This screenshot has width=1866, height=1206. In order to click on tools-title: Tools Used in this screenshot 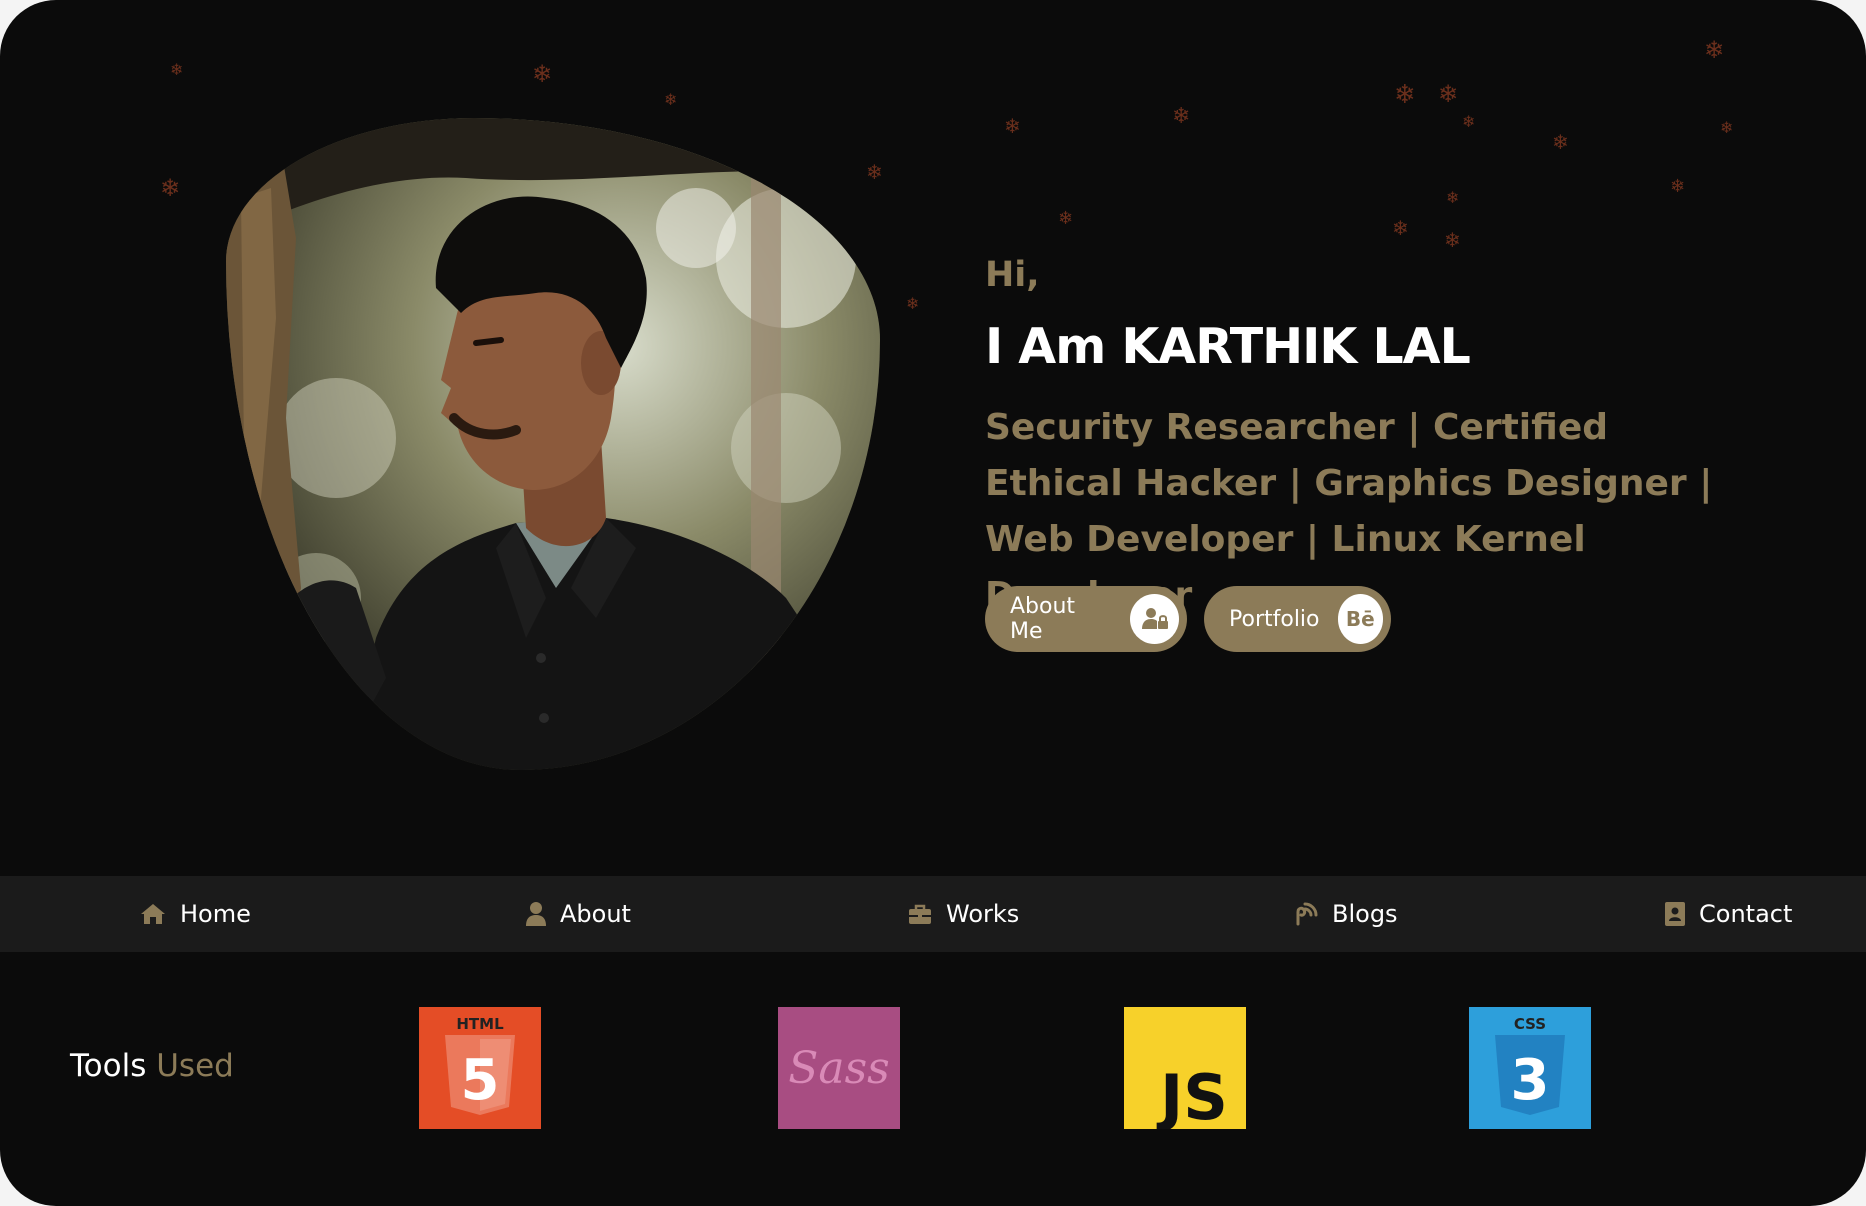, I will do `click(152, 1066)`.